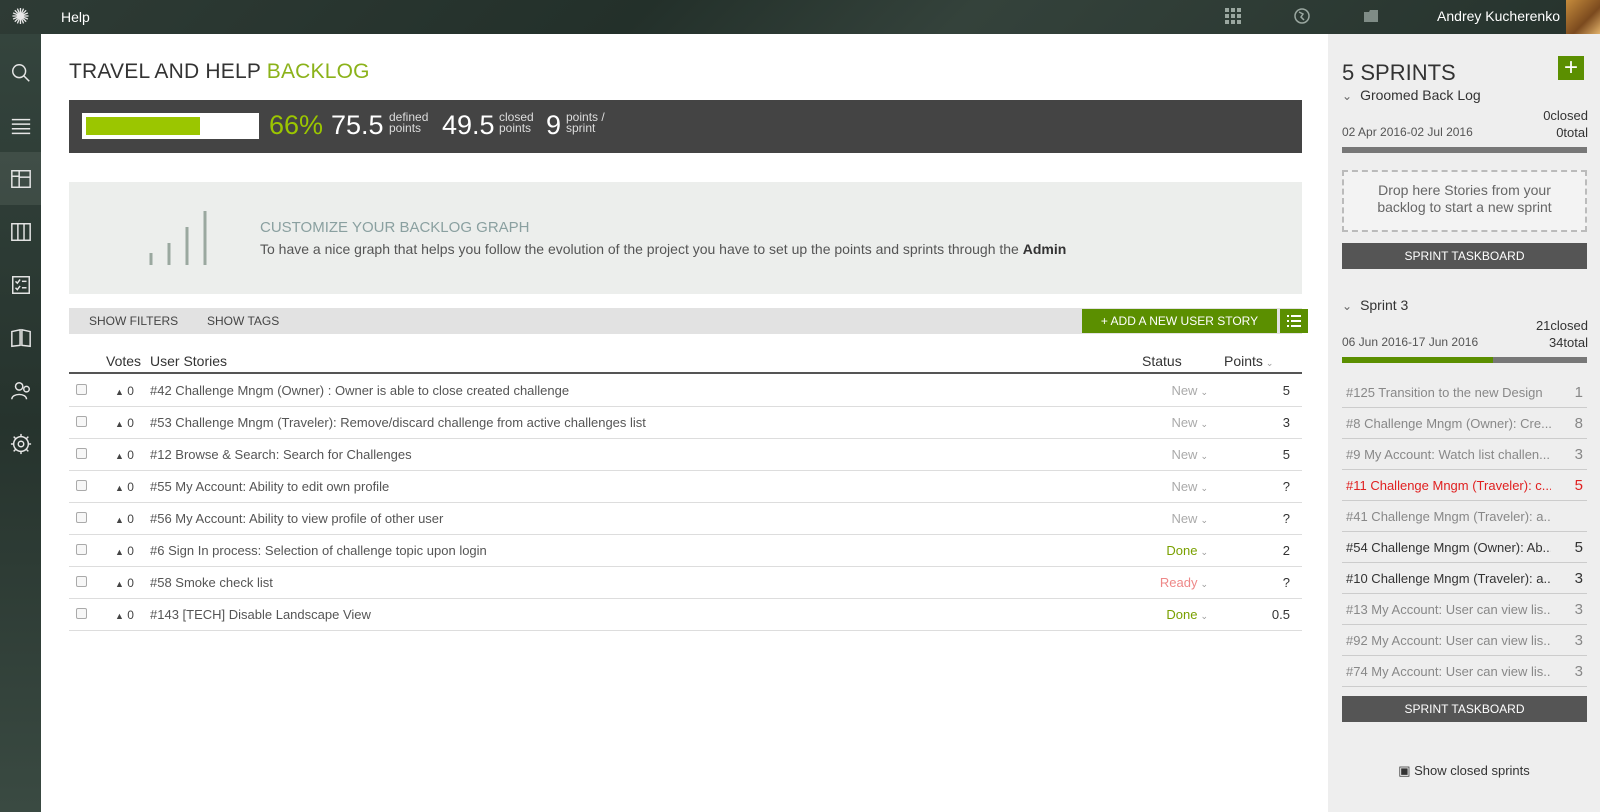  Describe the element at coordinates (1248, 361) in the screenshot. I see `points-header: Points ⌄` at that location.